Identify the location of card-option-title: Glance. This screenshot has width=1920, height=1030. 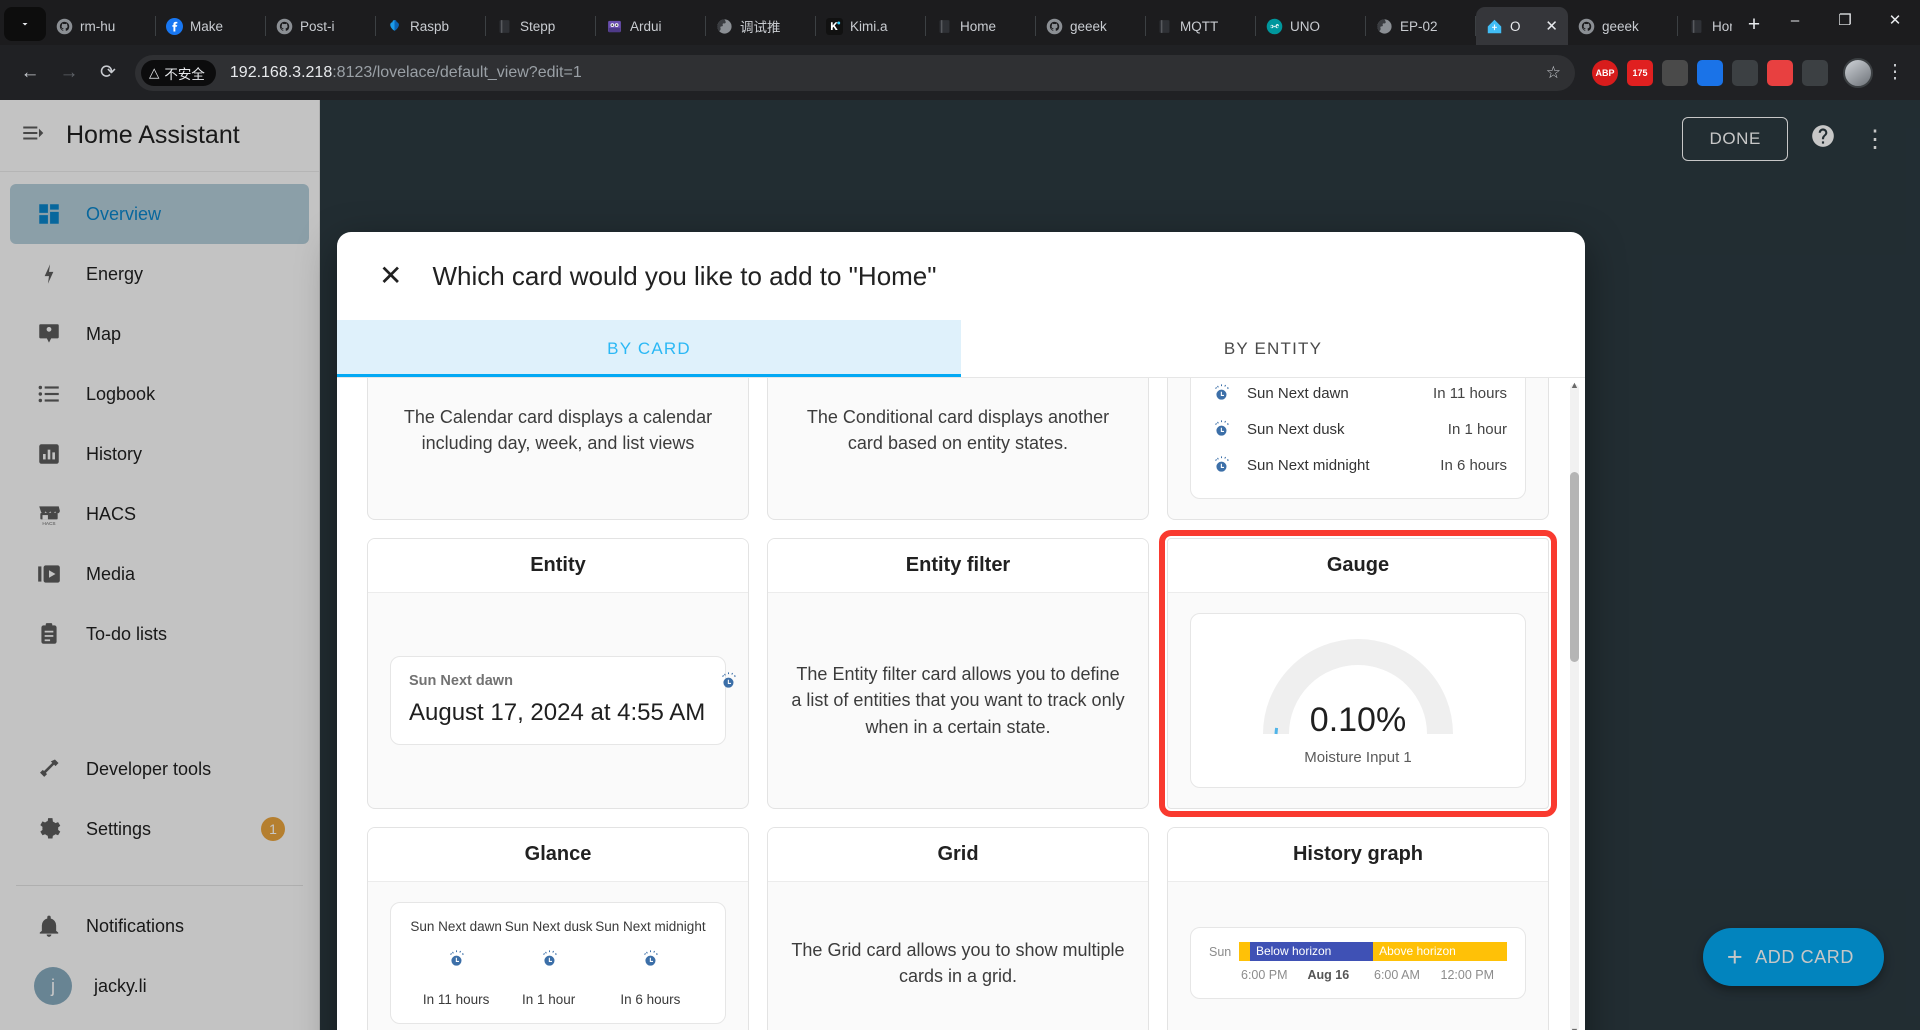
(558, 854).